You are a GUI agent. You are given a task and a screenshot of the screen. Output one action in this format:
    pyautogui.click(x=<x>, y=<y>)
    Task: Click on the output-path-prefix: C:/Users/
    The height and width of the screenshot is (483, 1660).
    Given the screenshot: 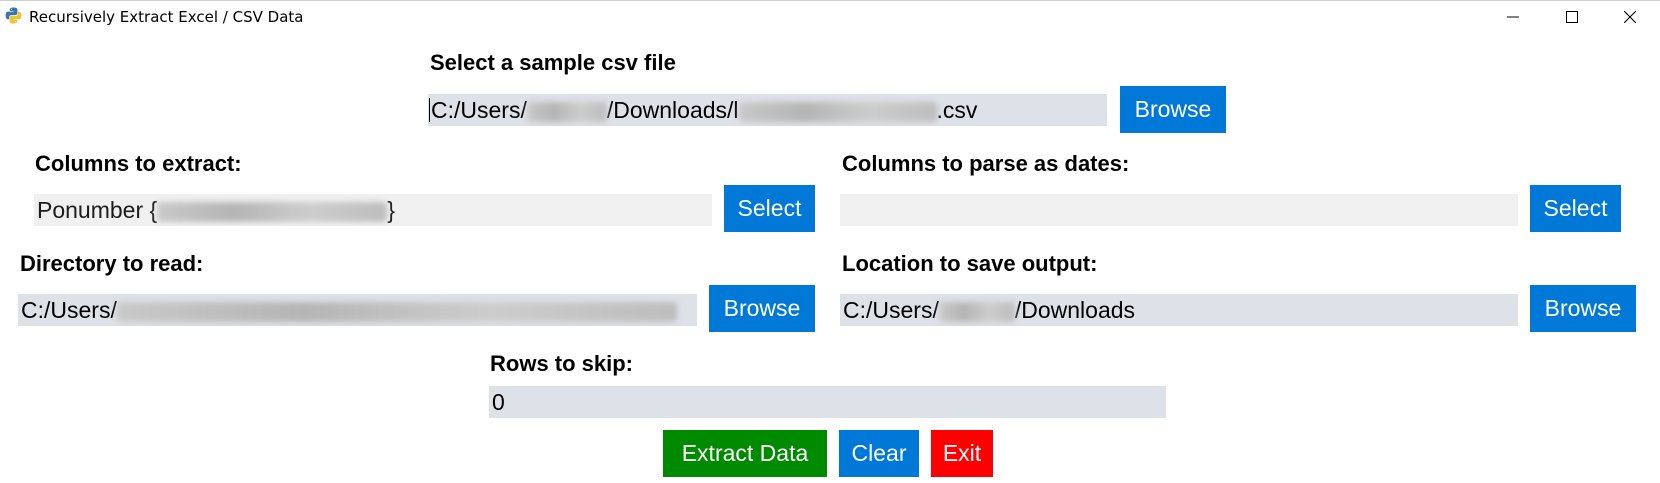 What is the action you would take?
    pyautogui.click(x=891, y=310)
    